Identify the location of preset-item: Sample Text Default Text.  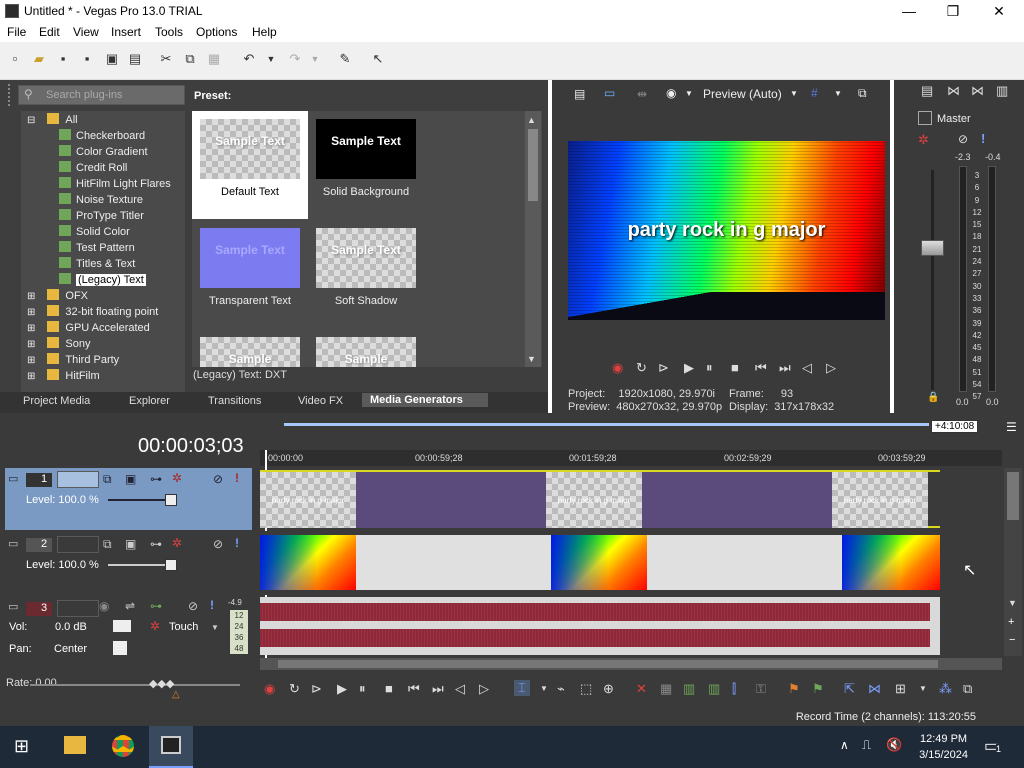
(250, 165).